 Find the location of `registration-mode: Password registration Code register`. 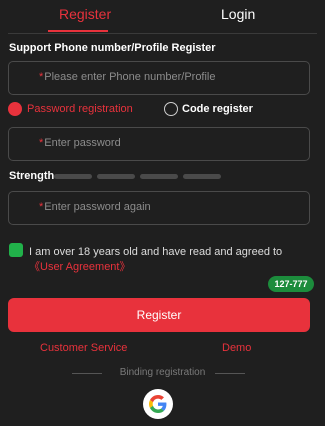

registration-mode: Password registration Code register is located at coordinates (163, 111).